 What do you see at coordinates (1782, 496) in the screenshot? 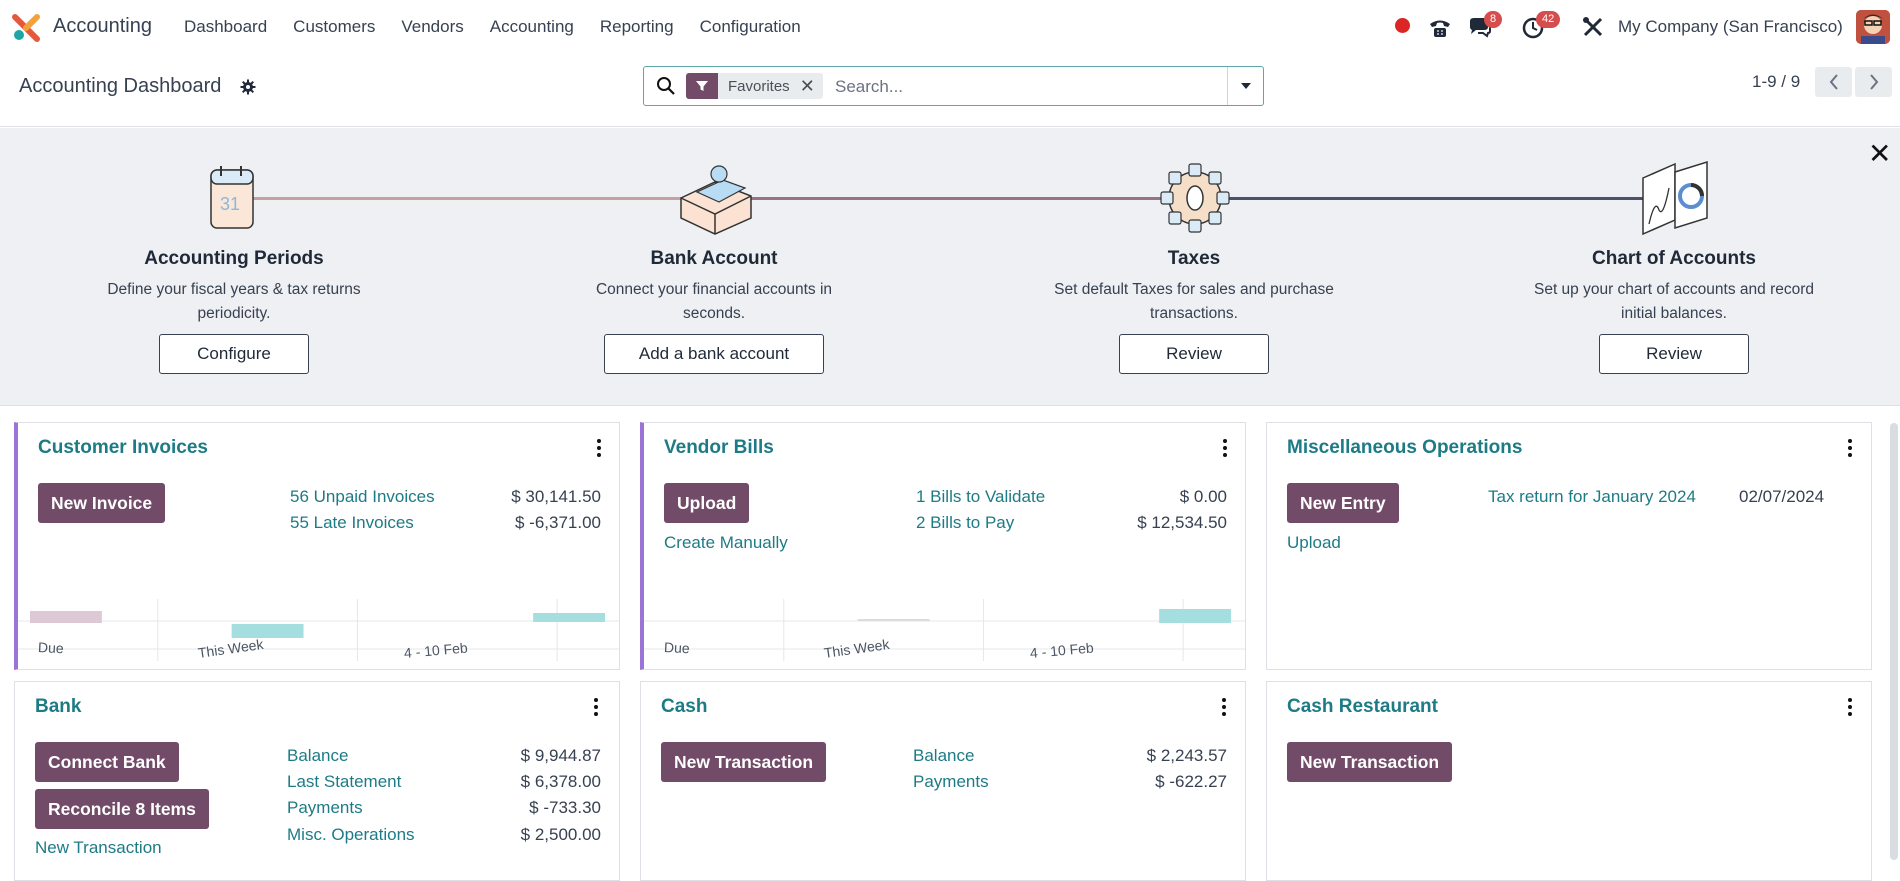
I see `tax-return-date: 02/07/2024` at bounding box center [1782, 496].